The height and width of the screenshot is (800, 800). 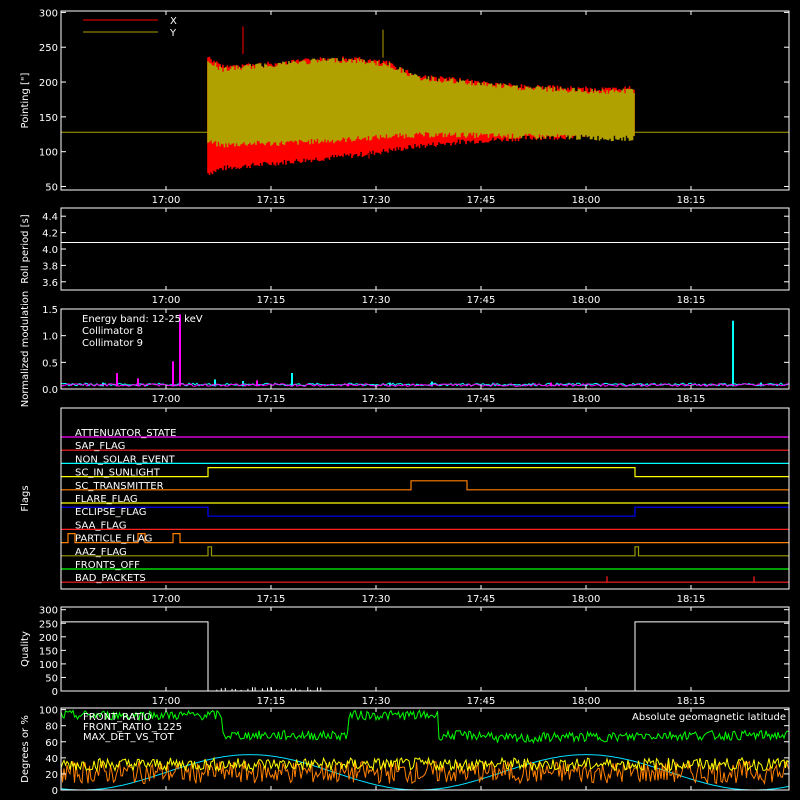 I want to click on latitude-label: Absolute geomagnetic latitude, so click(x=709, y=717).